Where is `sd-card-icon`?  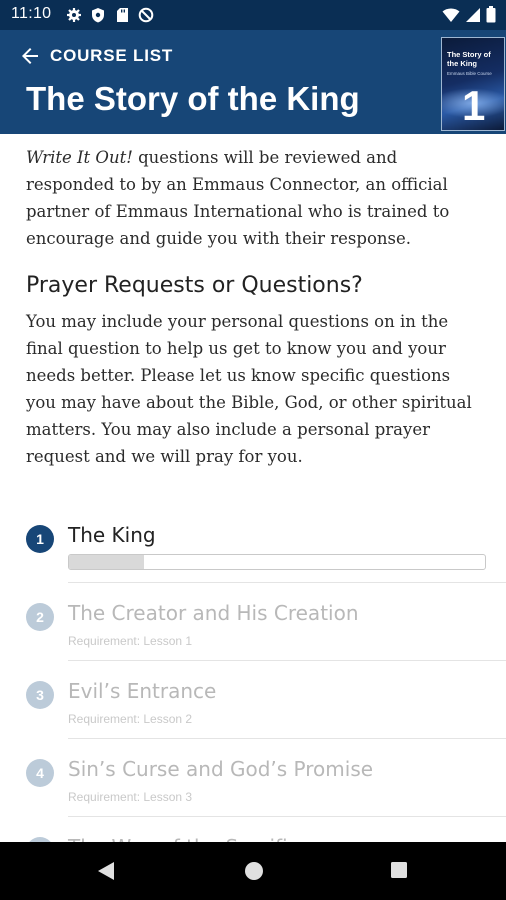
sd-card-icon is located at coordinates (122, 15).